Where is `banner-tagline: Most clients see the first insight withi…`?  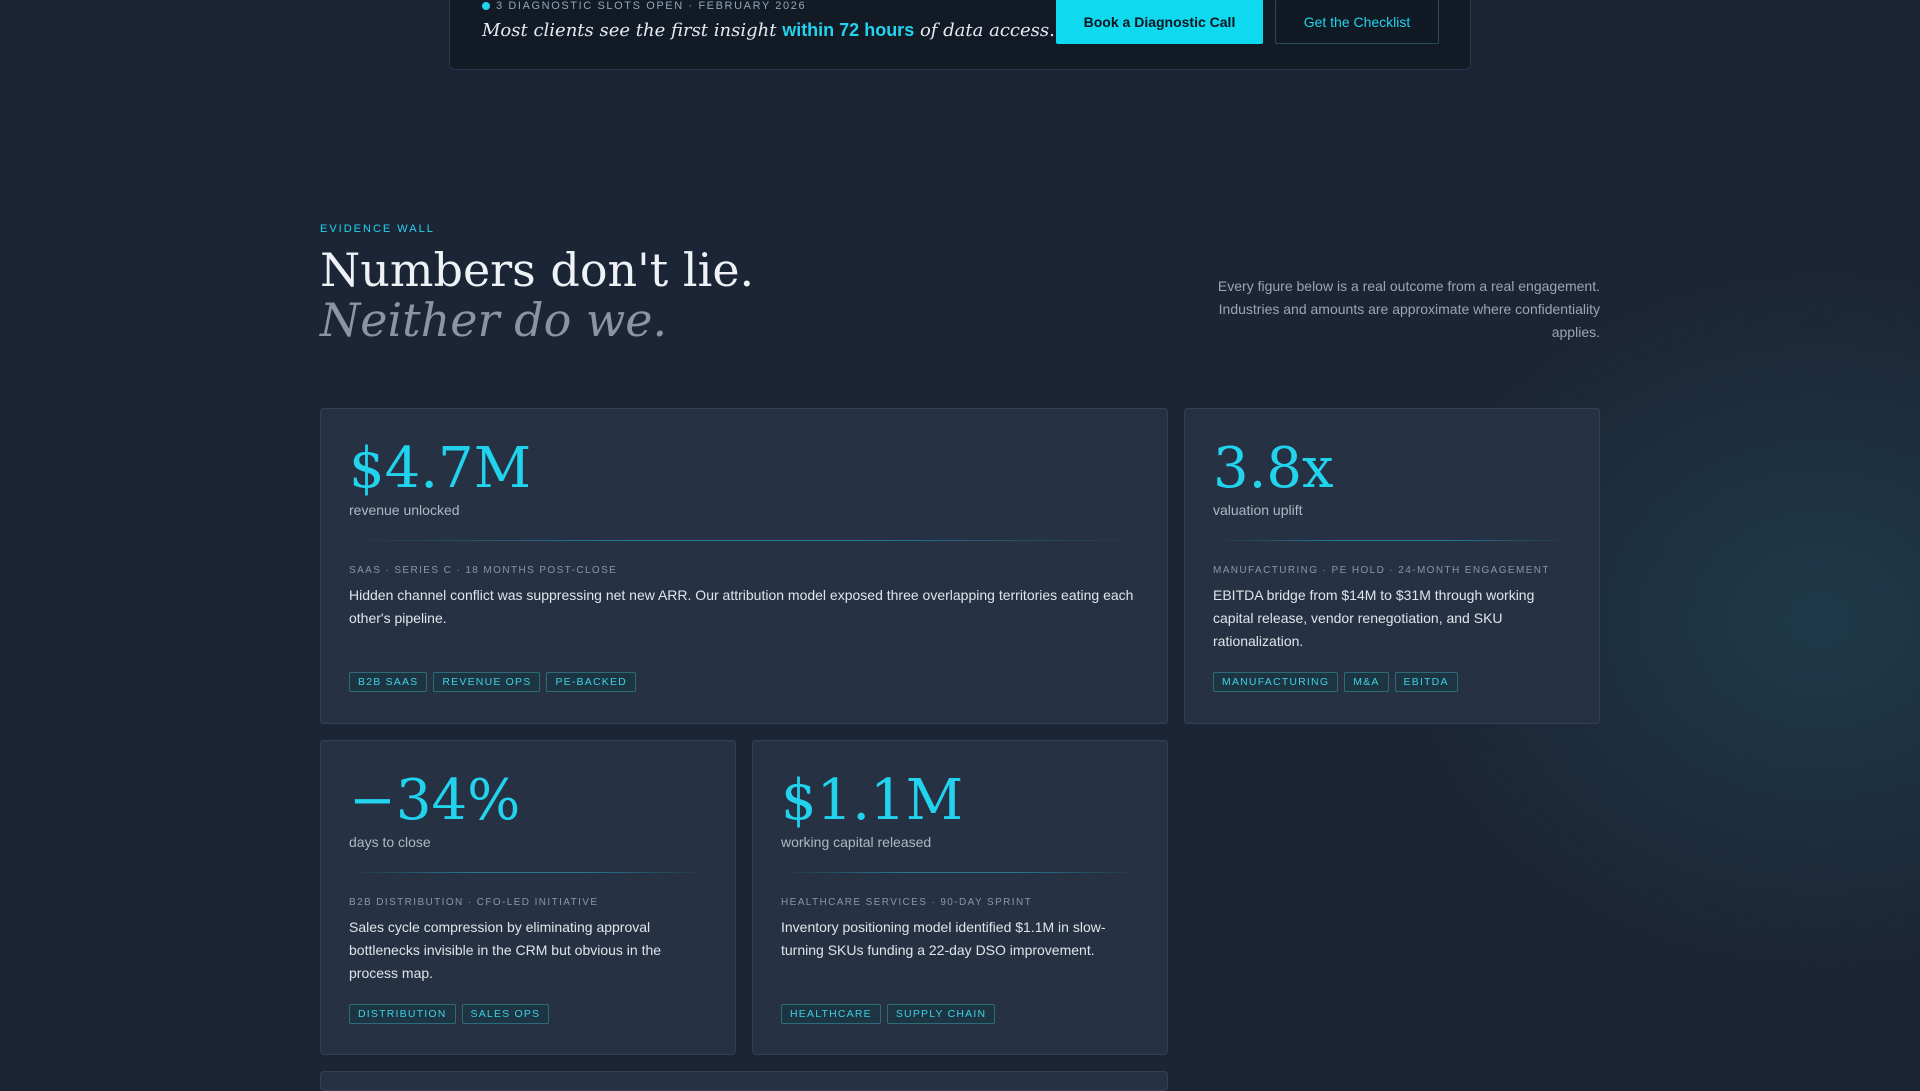
banner-tagline: Most clients see the first insight withi… is located at coordinates (768, 30).